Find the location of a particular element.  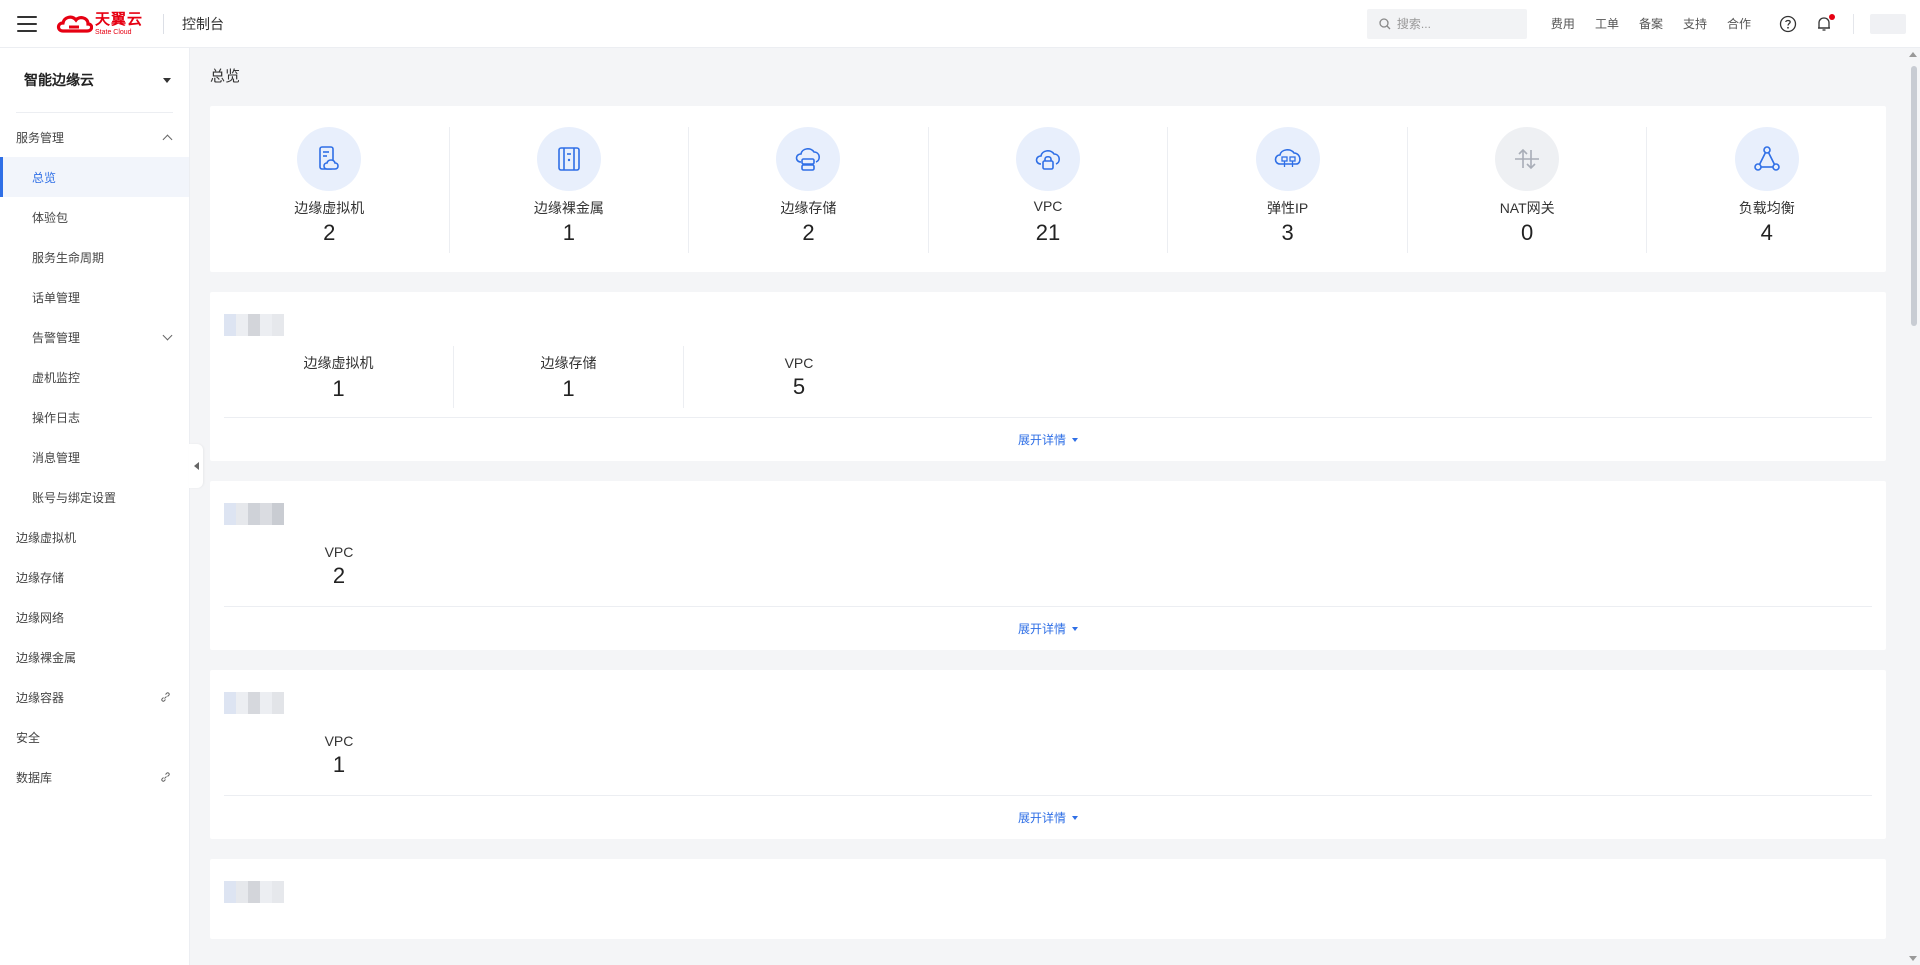

region-stats: VPC 1 is located at coordinates (1048, 755).